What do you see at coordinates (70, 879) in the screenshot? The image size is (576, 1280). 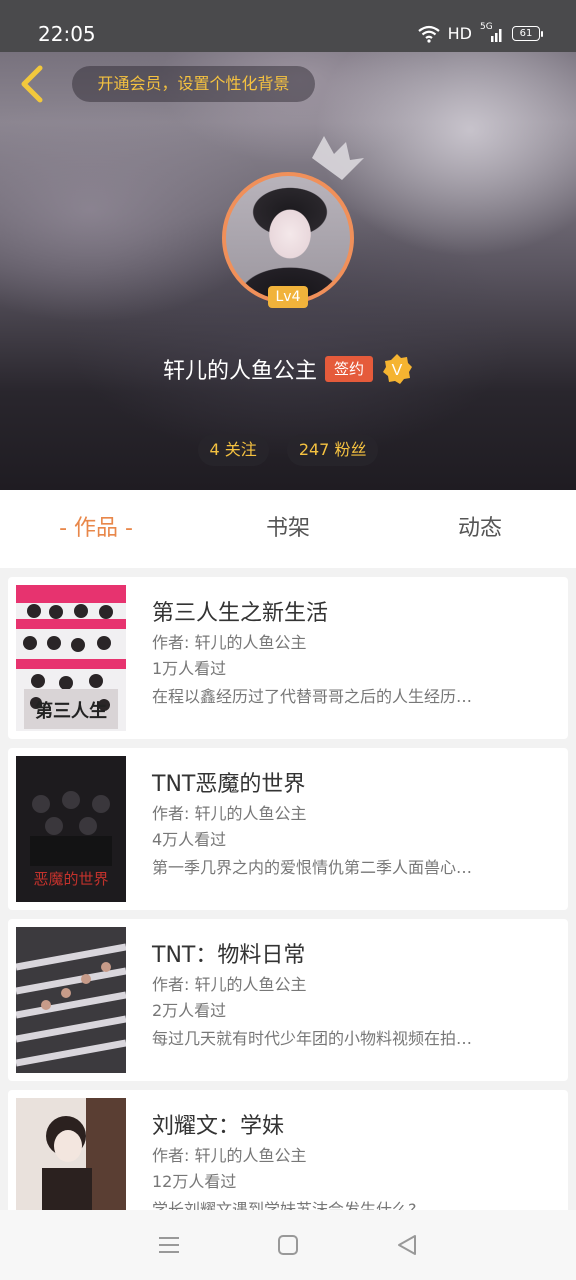 I see `cover-text: 恶魔的世界` at bounding box center [70, 879].